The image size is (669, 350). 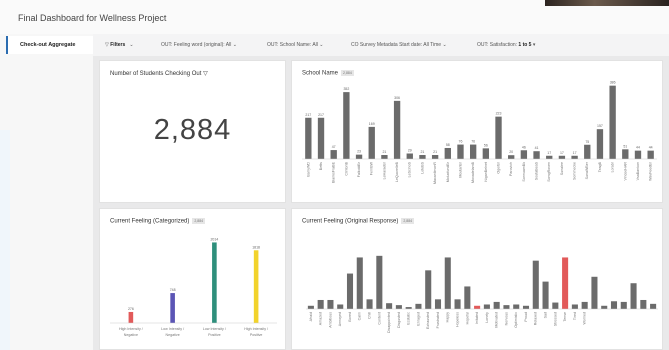 I want to click on tick-label: Lonely, so click(x=487, y=317).